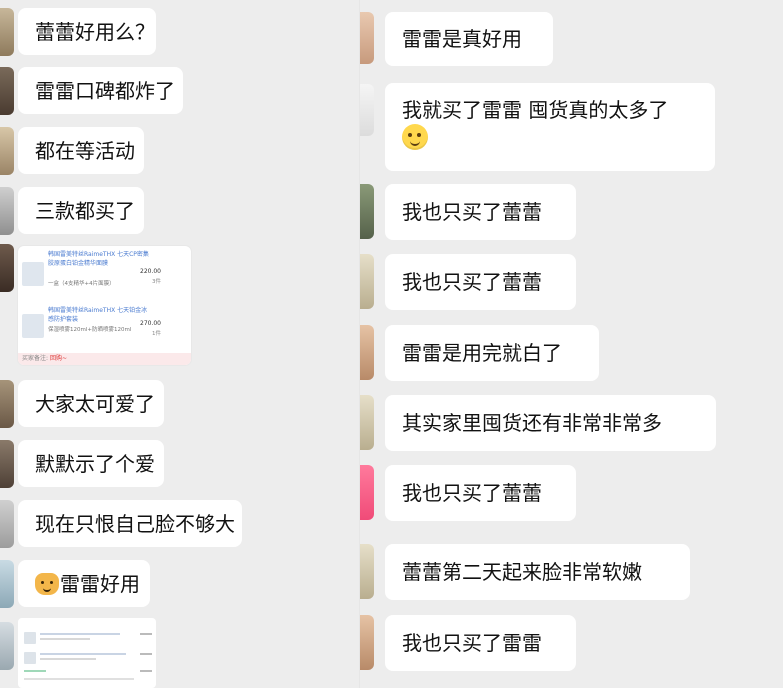 The image size is (783, 688). I want to click on message-bubble: 蕾蕾第二天起来脸非常软嫩, so click(537, 572).